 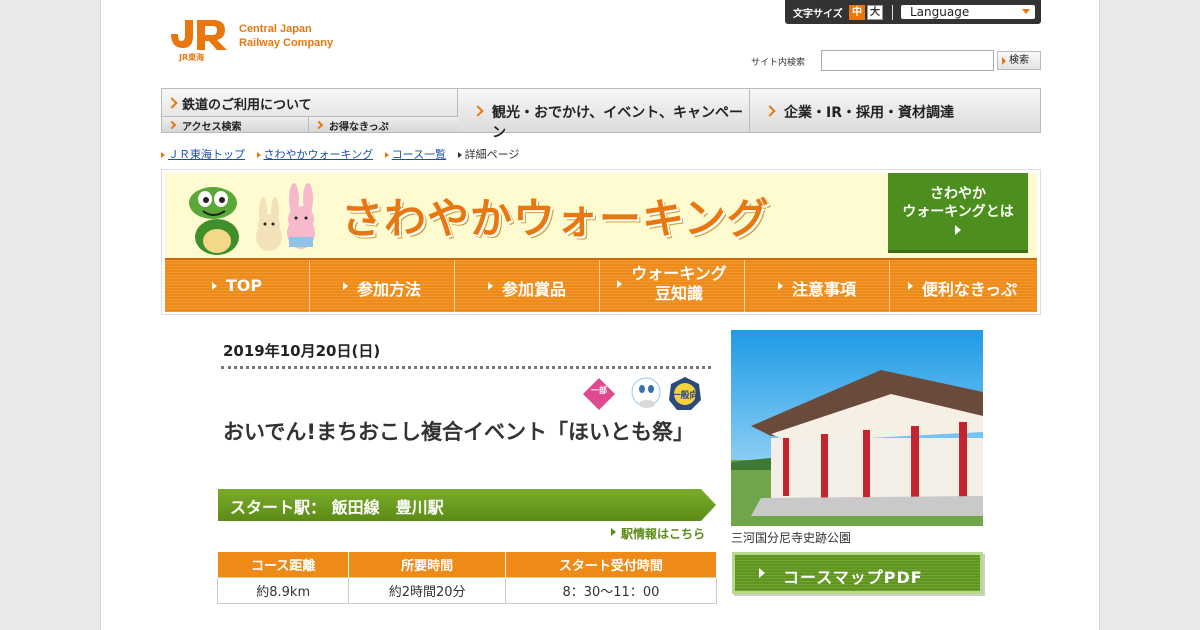 What do you see at coordinates (427, 590) in the screenshot?
I see `table-cell-duration: 約2時間20分` at bounding box center [427, 590].